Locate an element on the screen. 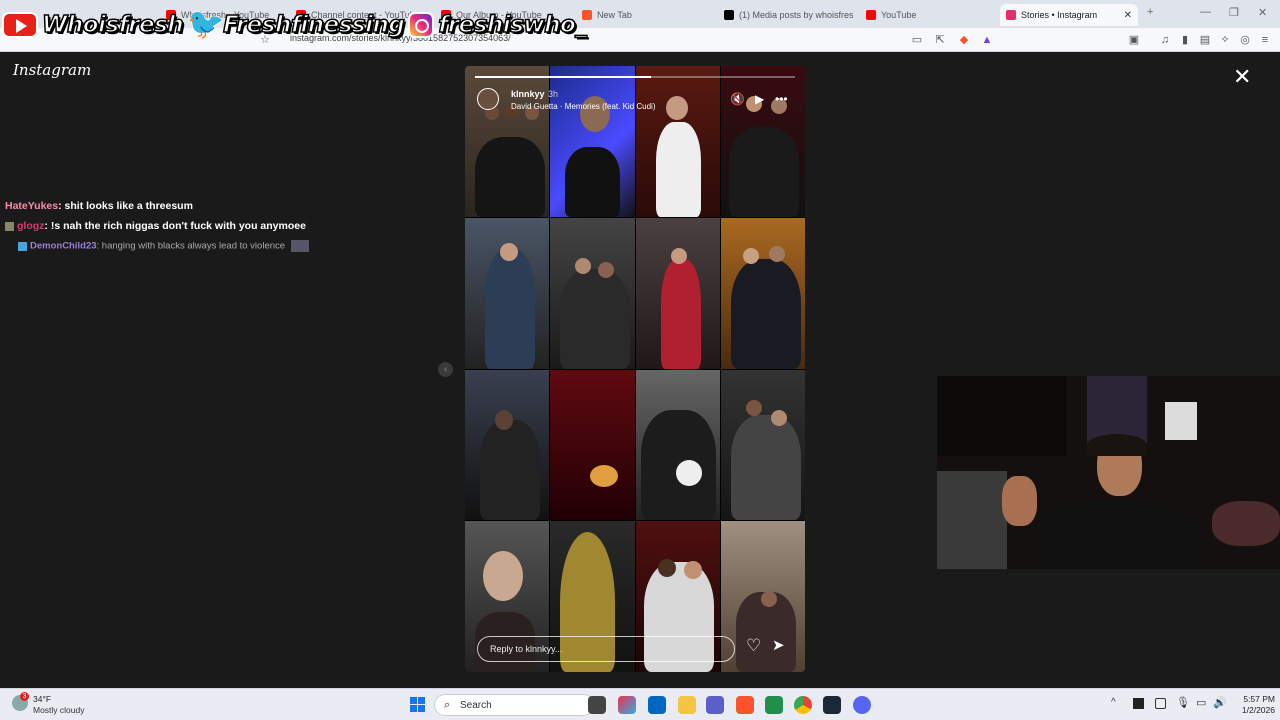 The height and width of the screenshot is (720, 1280). steam-icon is located at coordinates (832, 705).